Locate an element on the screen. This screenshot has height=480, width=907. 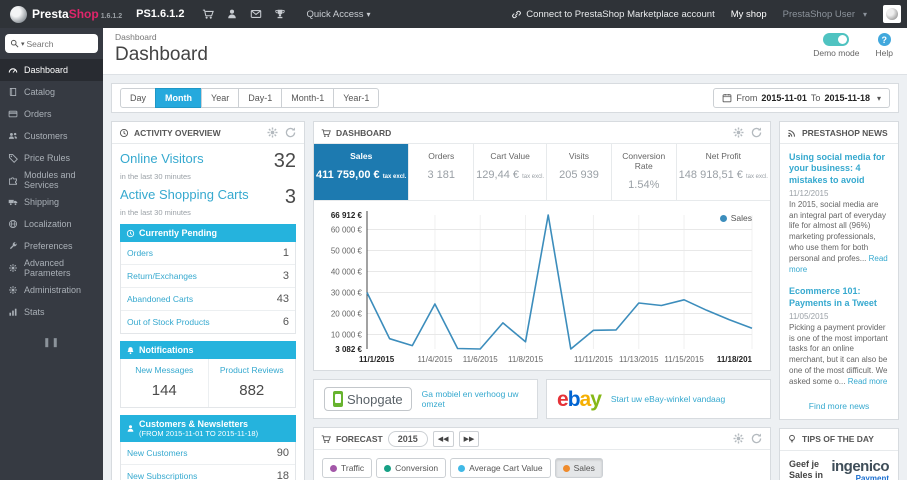
dashboard-panel-title: DASHBOARD is located at coordinates (364, 132).